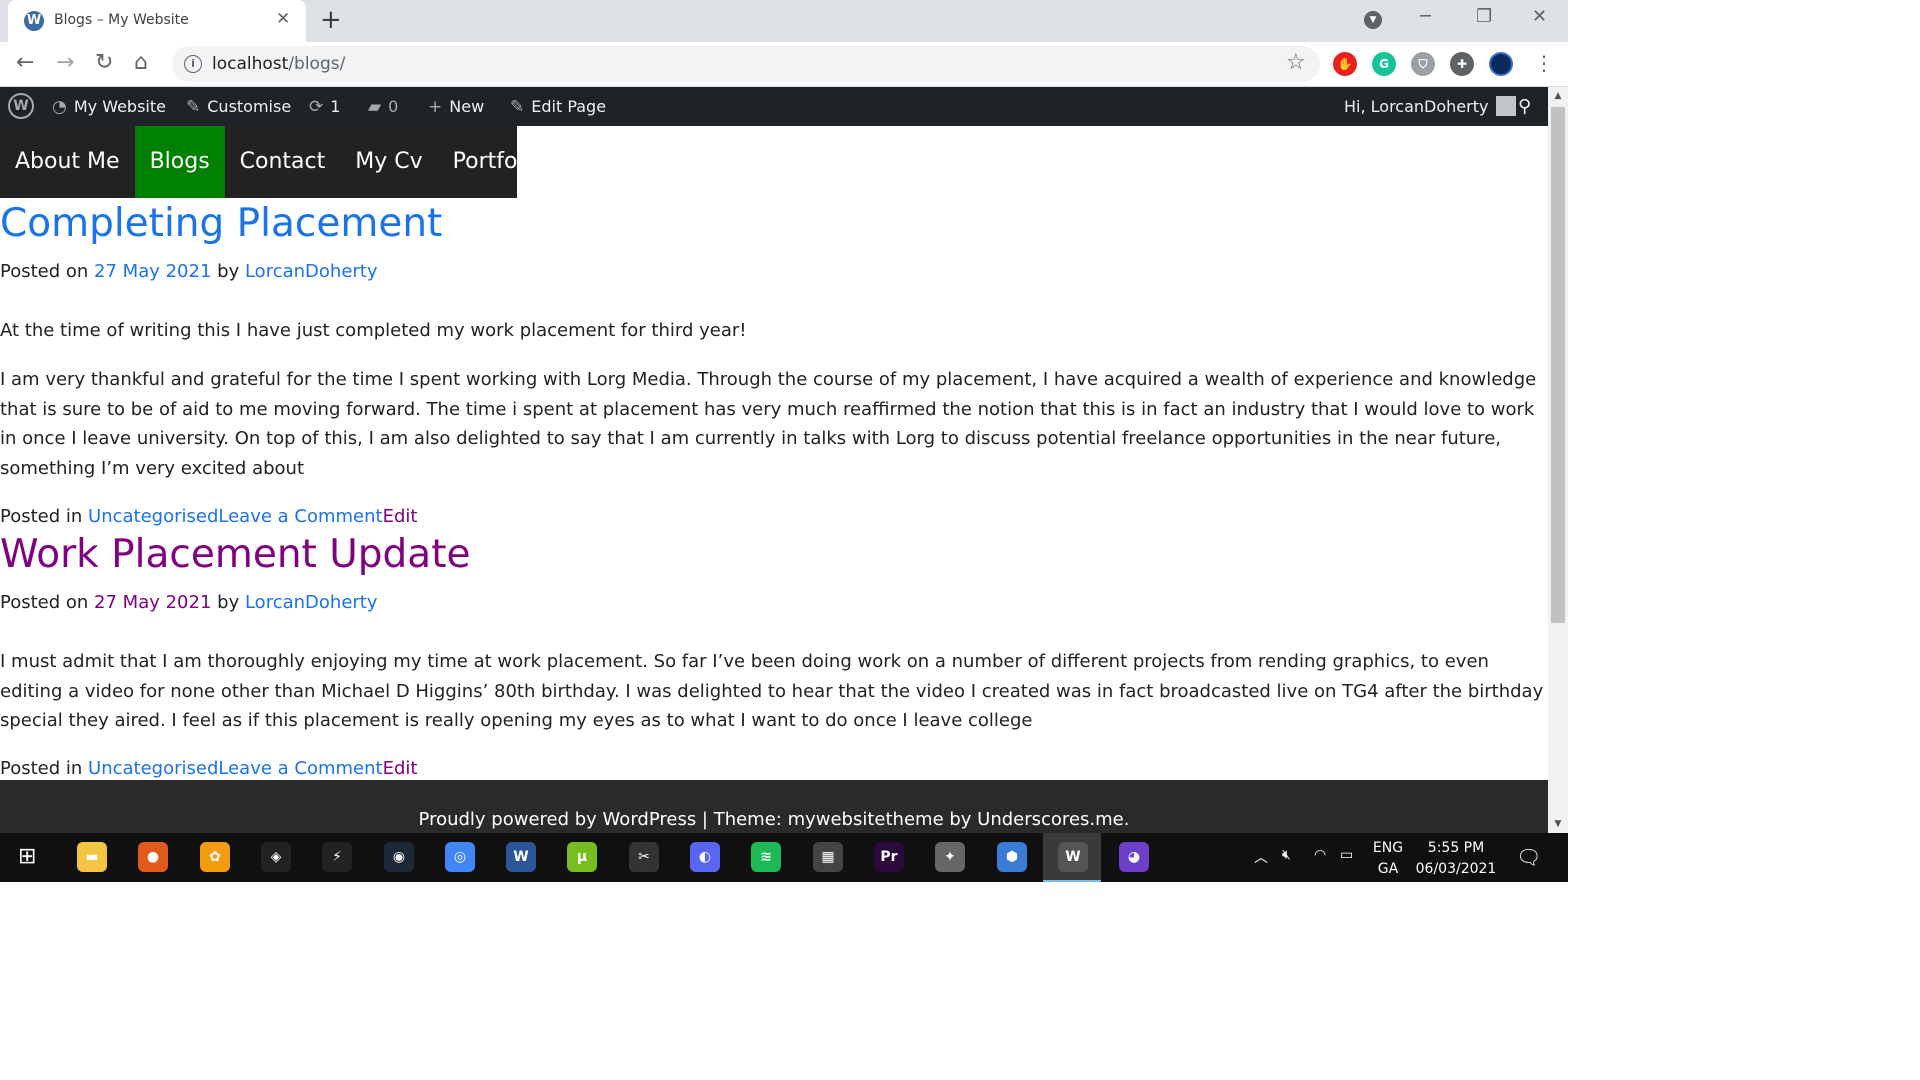 This screenshot has height=1080, width=1920. I want to click on app-taskbar-icon-1: ●, so click(153, 857).